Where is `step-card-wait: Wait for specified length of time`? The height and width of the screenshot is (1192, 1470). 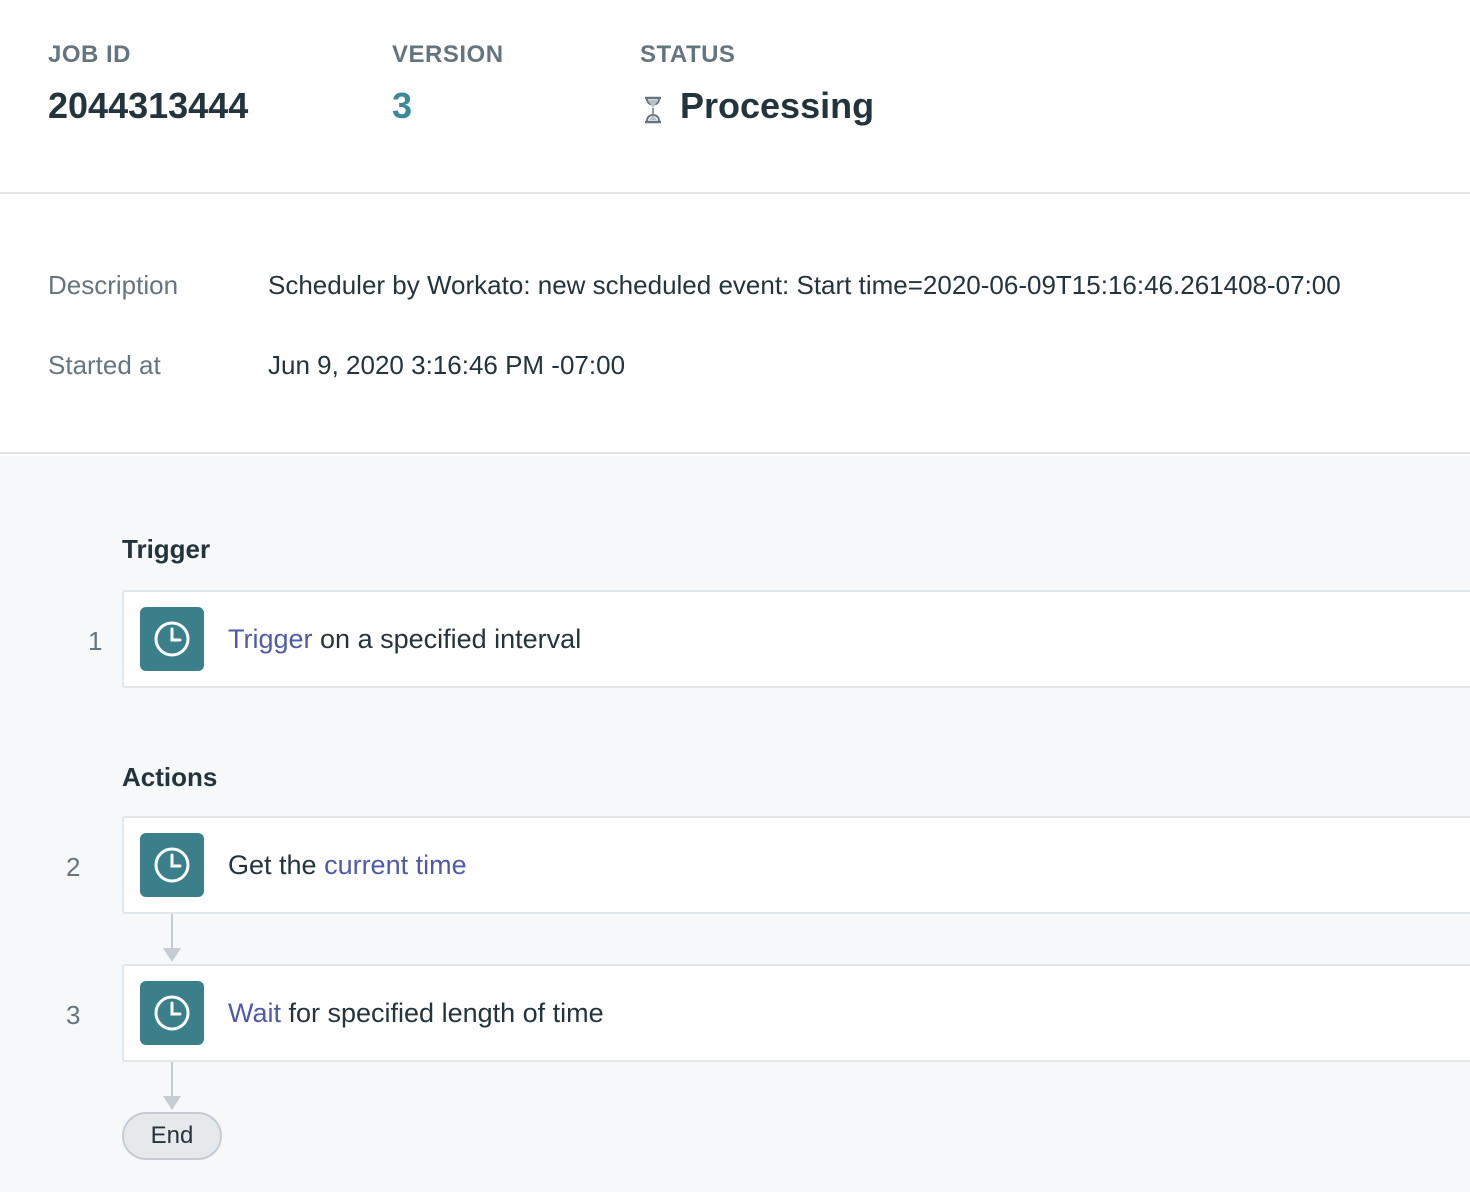 step-card-wait: Wait for specified length of time is located at coordinates (796, 1013).